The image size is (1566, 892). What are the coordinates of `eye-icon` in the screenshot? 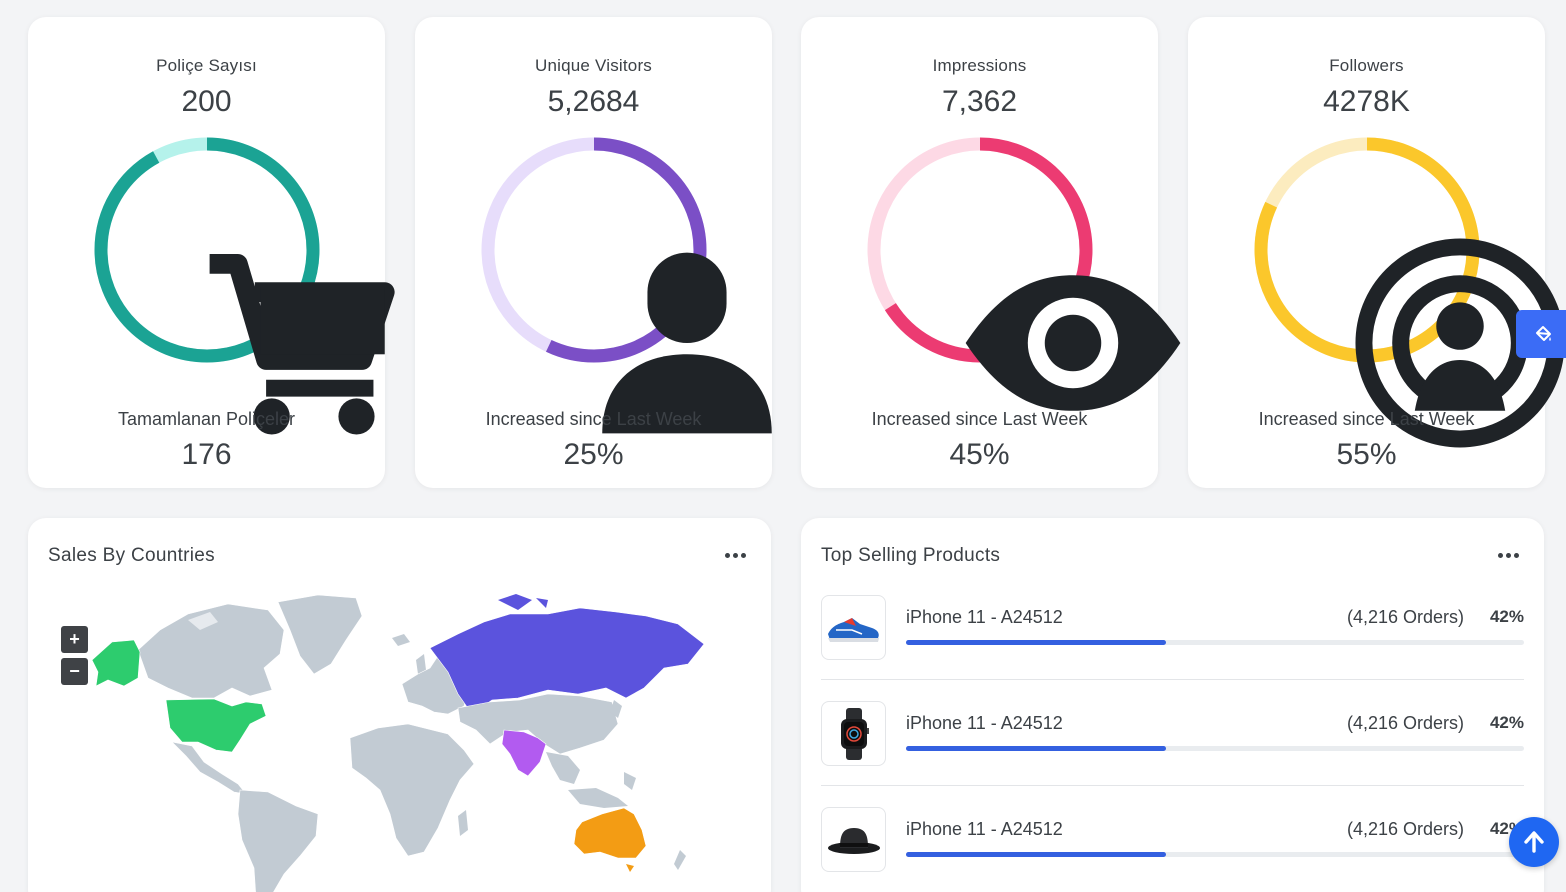 It's located at (1070, 320).